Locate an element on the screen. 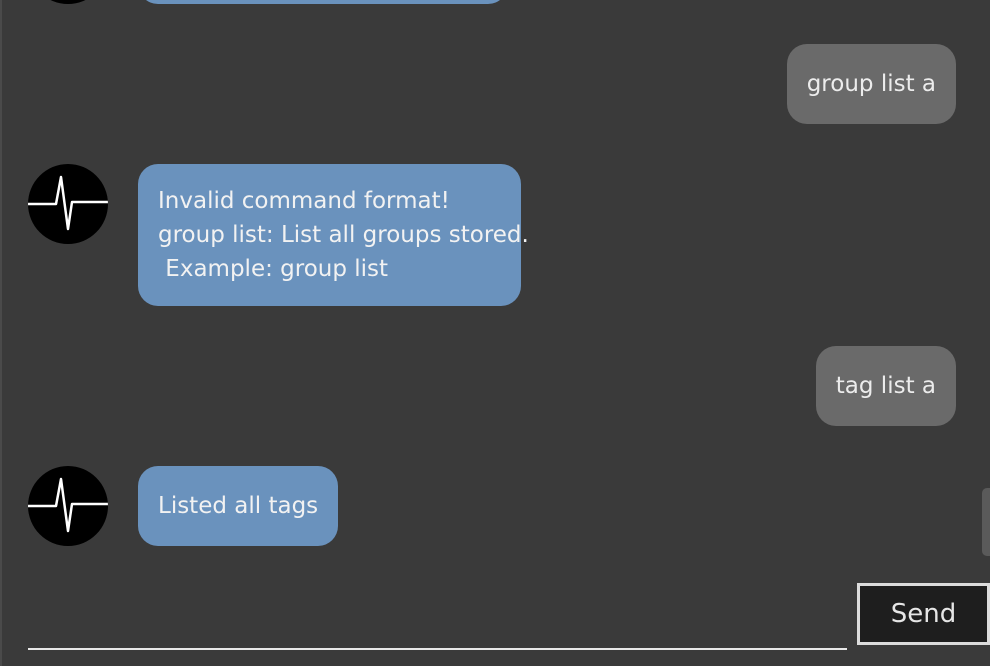  command-input-wrapper is located at coordinates (437, 620).